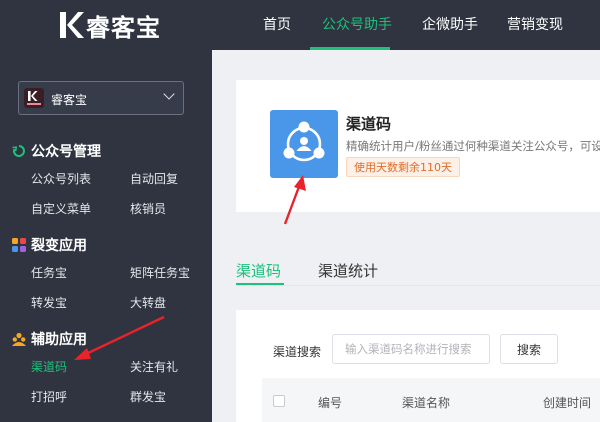 The image size is (600, 422). Describe the element at coordinates (260, 284) in the screenshot. I see `tab-active-indicator` at that location.